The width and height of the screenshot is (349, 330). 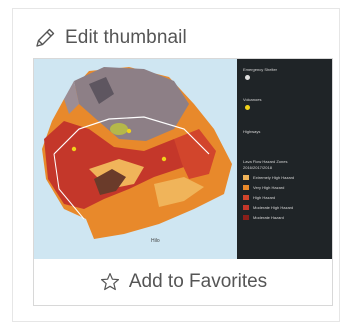 I want to click on legend-item-hazard-zones: Lava Flow Hazard Zones, so click(x=265, y=161).